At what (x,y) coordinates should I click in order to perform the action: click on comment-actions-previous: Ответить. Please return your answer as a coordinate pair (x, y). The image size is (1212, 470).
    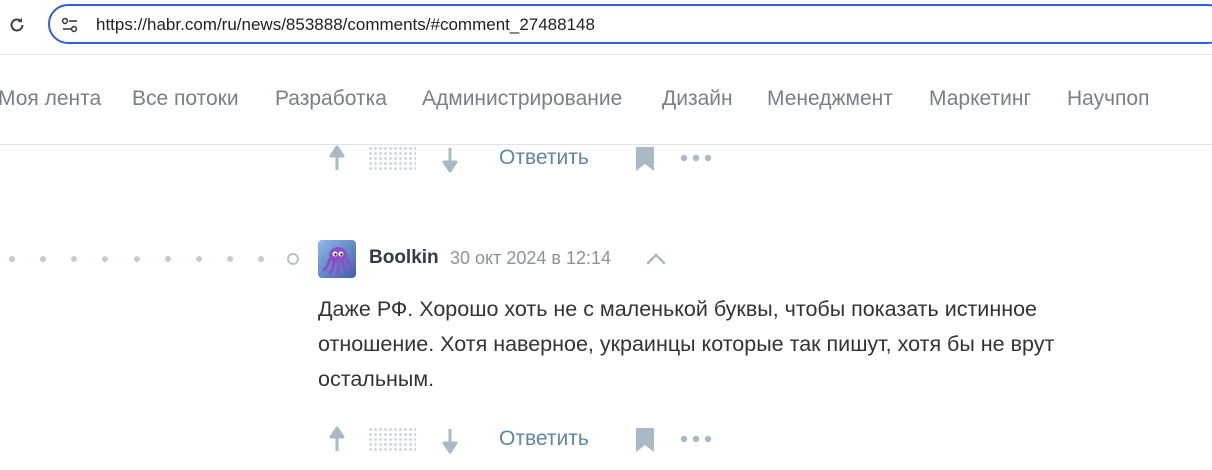
    Looking at the image, I should click on (528, 159).